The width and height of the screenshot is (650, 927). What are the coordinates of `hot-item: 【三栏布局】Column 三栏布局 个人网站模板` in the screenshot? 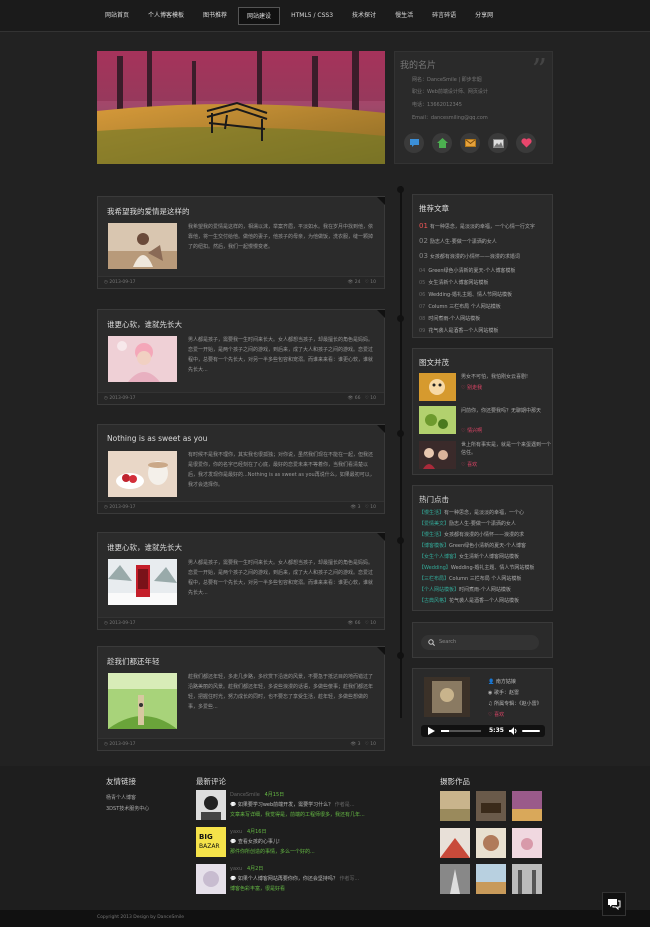 It's located at (470, 578).